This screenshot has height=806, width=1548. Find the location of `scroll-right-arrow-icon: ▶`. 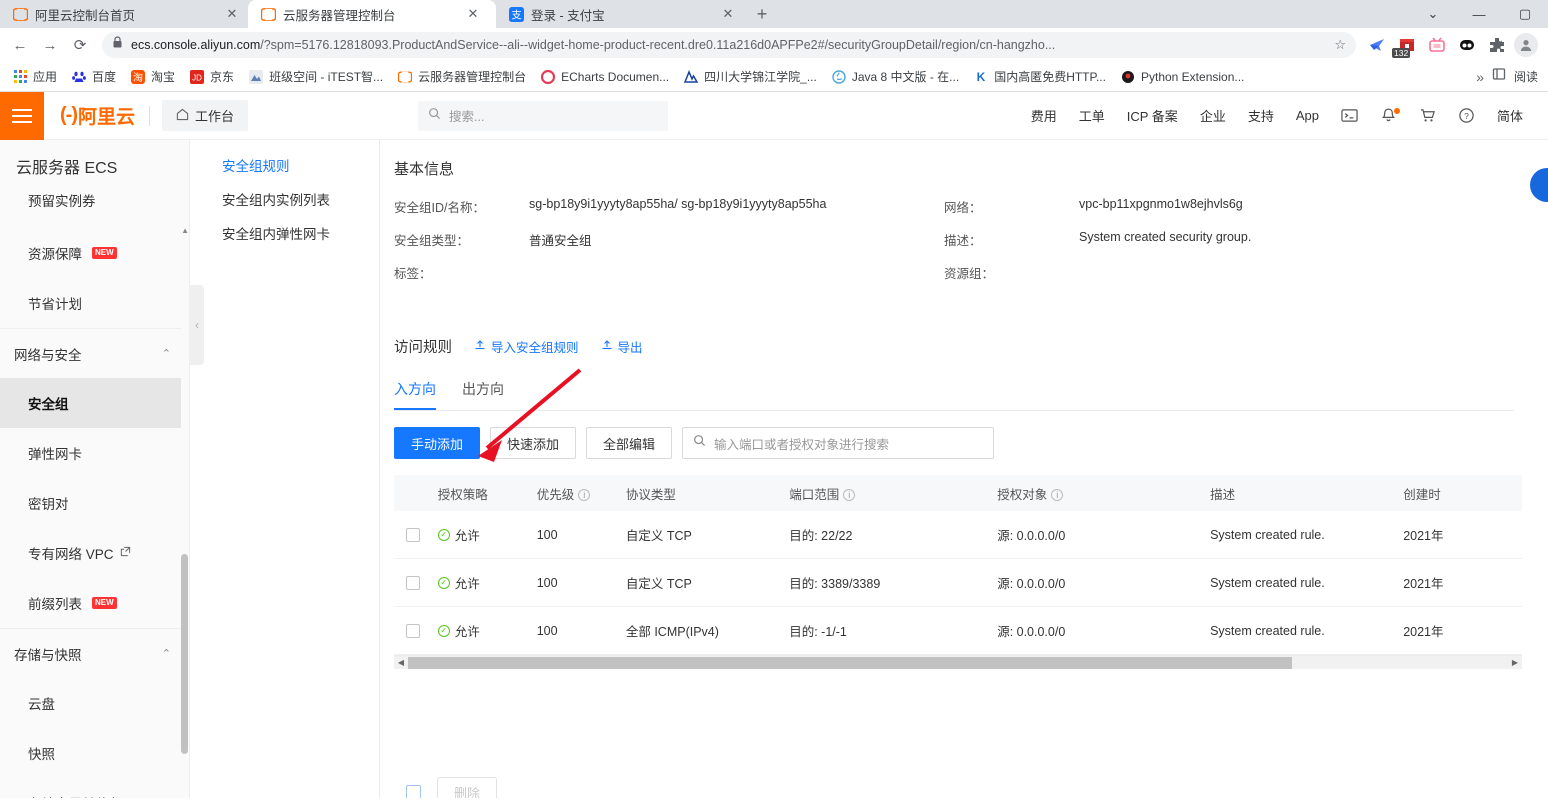

scroll-right-arrow-icon: ▶ is located at coordinates (1515, 662).